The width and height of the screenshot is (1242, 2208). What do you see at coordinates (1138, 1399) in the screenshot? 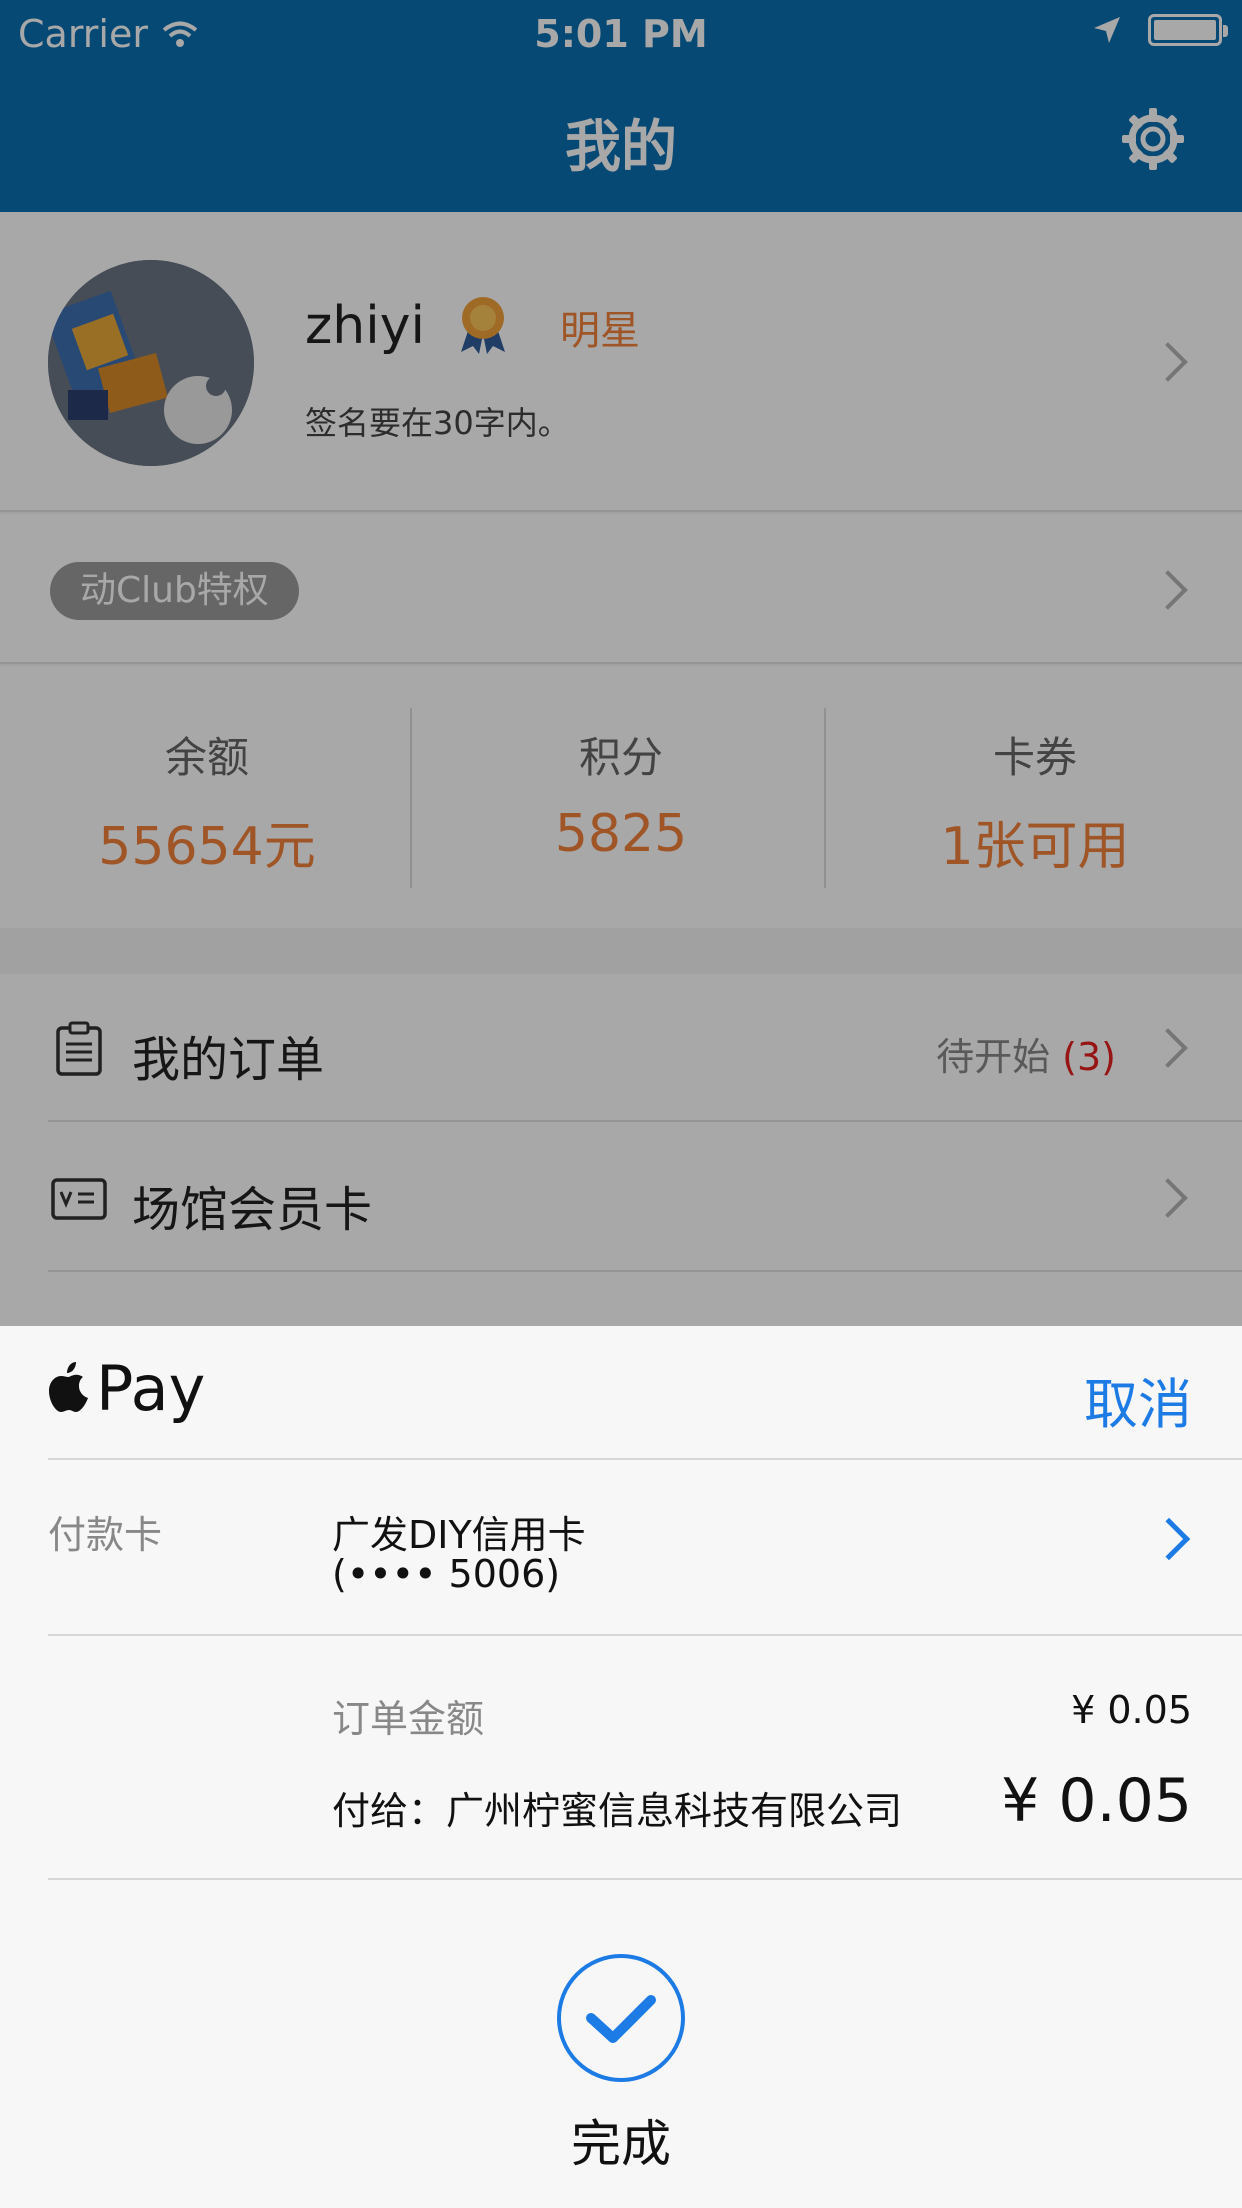
I see `cancel-button: 取消` at bounding box center [1138, 1399].